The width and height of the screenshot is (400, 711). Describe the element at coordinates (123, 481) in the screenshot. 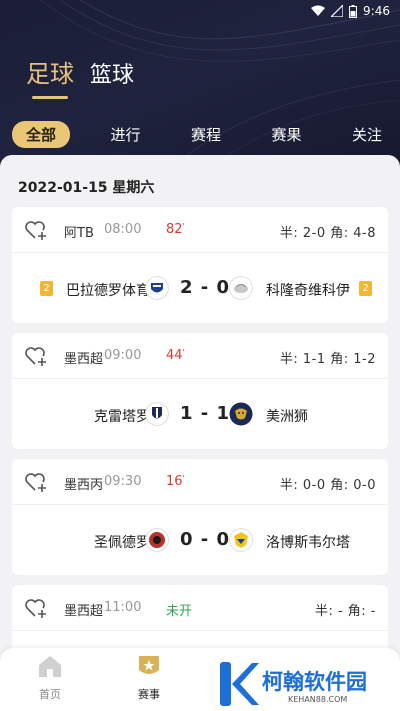

I see `match-time: 09:30` at that location.